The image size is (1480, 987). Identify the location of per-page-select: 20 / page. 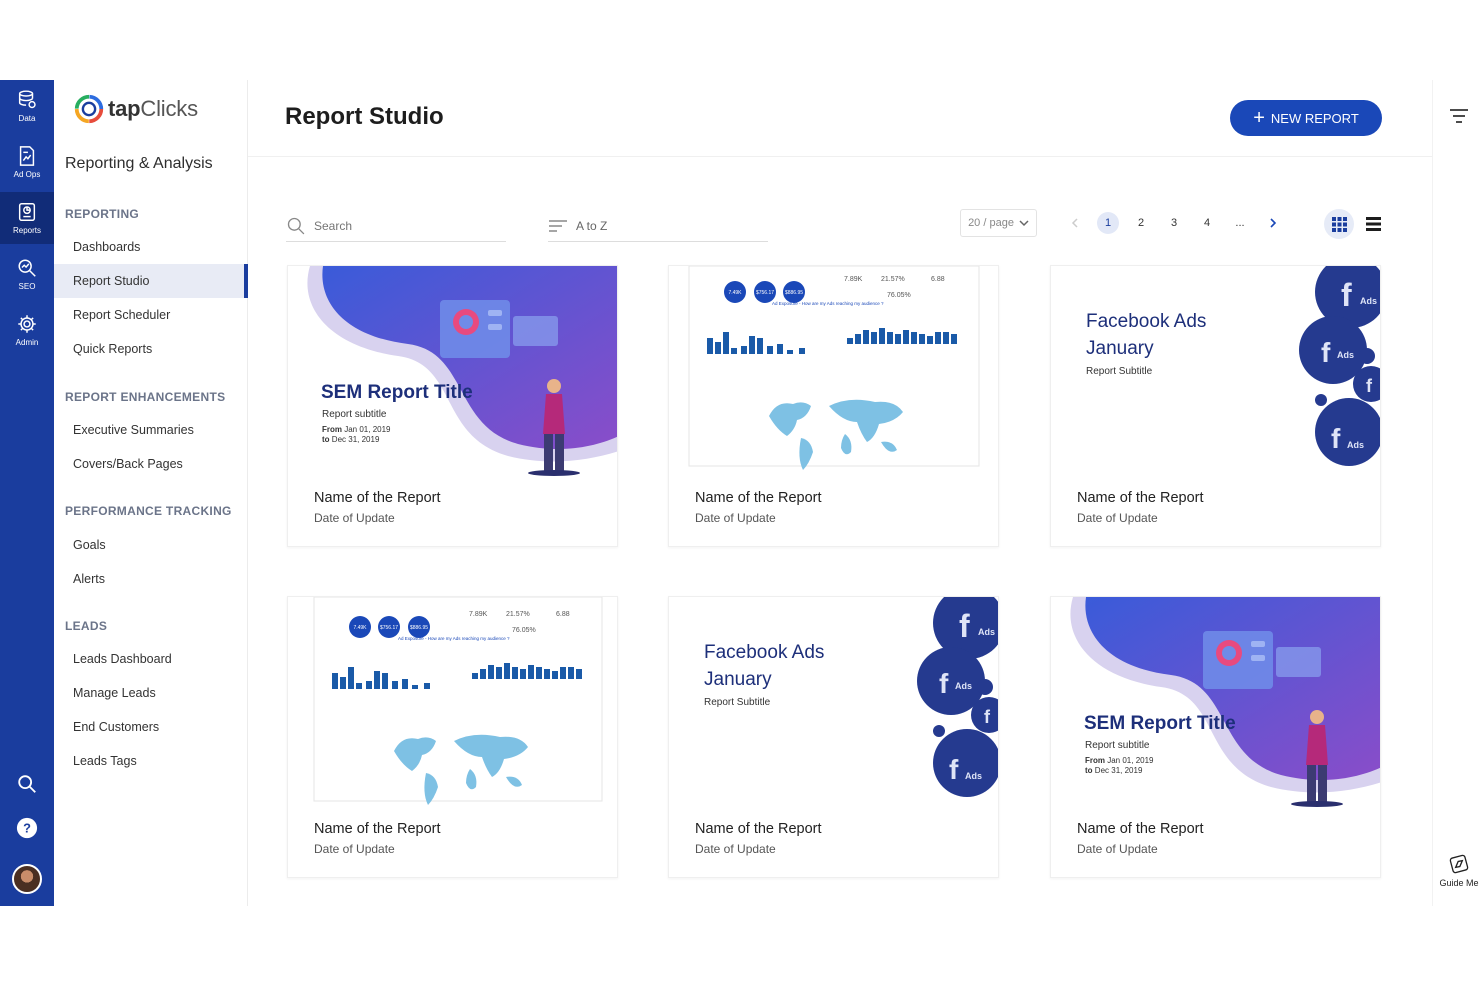
(998, 223).